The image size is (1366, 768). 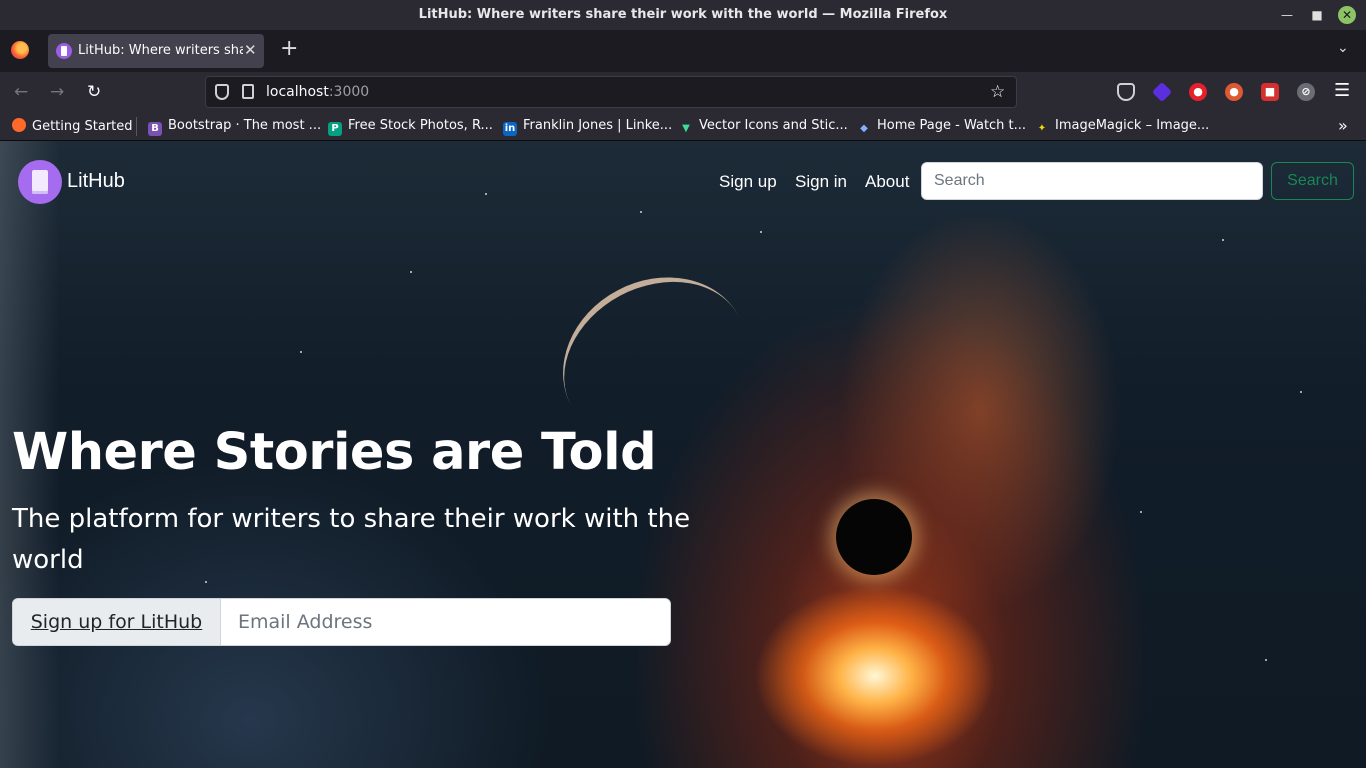 I want to click on extension-purple-icon, so click(x=1162, y=92).